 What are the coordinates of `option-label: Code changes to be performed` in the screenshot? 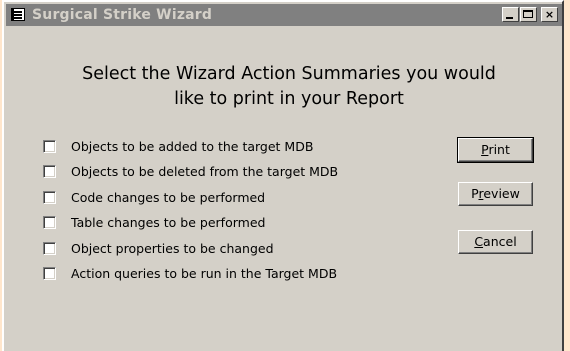 It's located at (168, 197).